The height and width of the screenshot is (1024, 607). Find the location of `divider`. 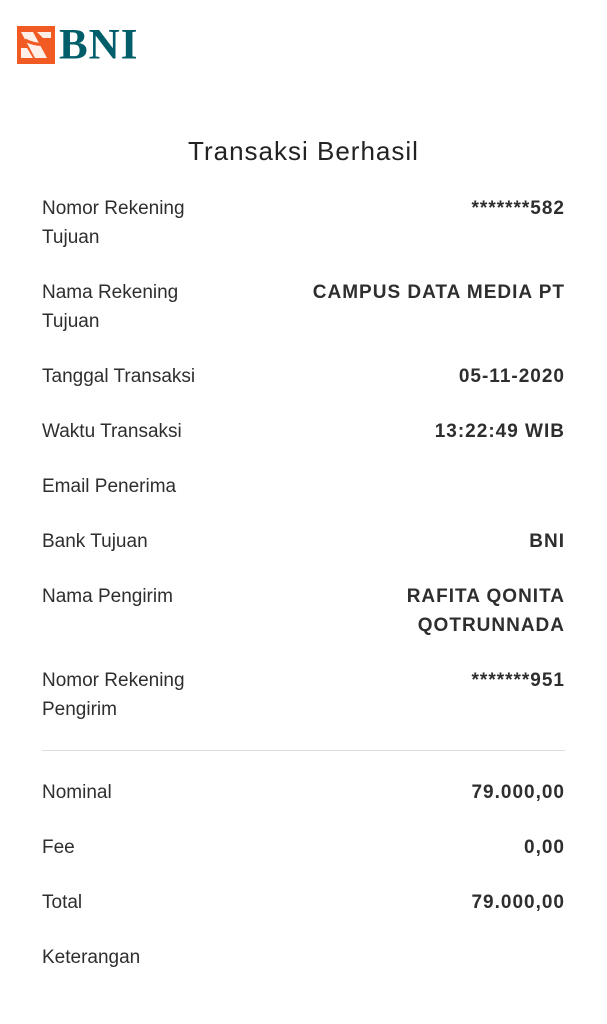

divider is located at coordinates (303, 750).